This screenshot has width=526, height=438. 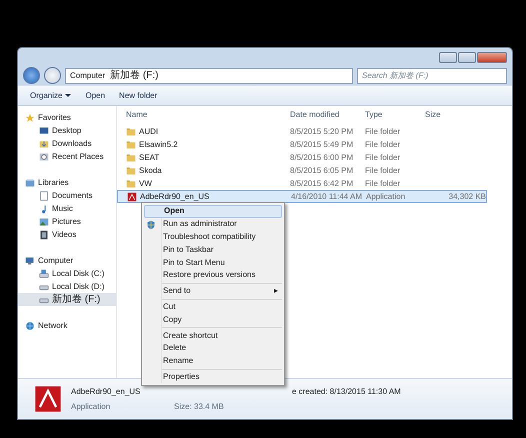 I want to click on submenu-arrow-icon: ▸, so click(x=276, y=291).